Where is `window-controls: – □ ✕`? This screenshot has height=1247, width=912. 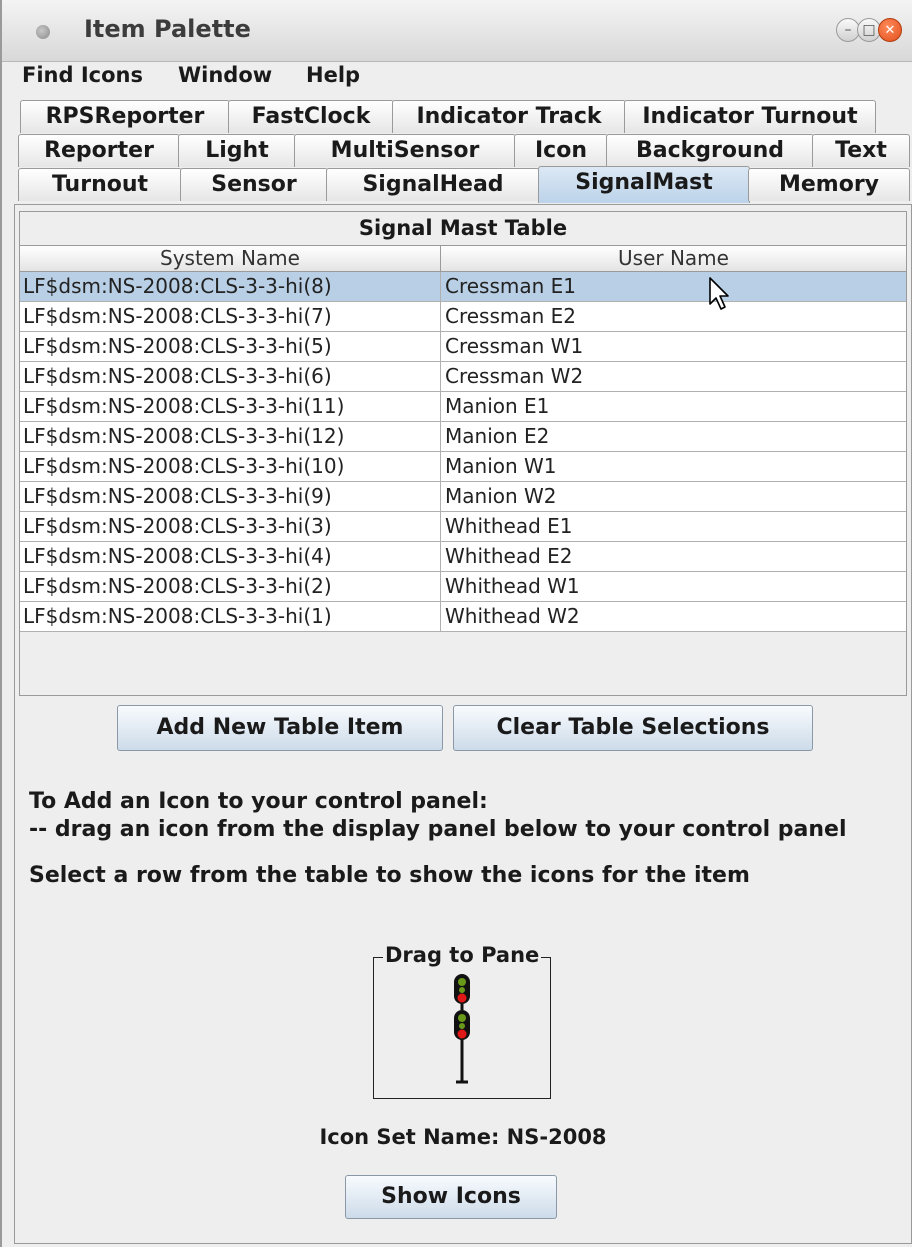 window-controls: – □ ✕ is located at coordinates (869, 30).